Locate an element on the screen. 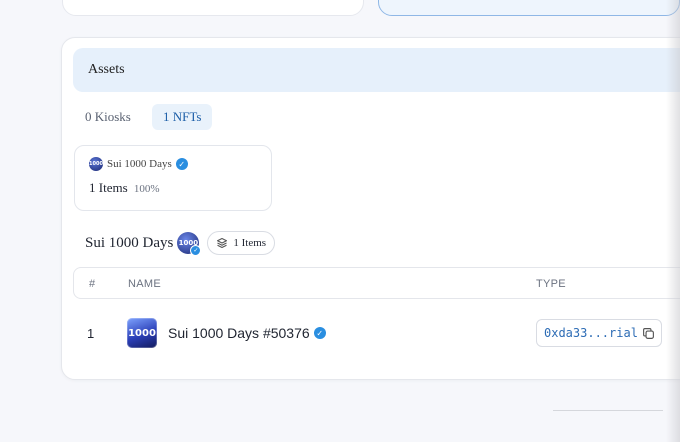  nft-name-row: Sui 1000 Days #50376 ✓ is located at coordinates (247, 333).